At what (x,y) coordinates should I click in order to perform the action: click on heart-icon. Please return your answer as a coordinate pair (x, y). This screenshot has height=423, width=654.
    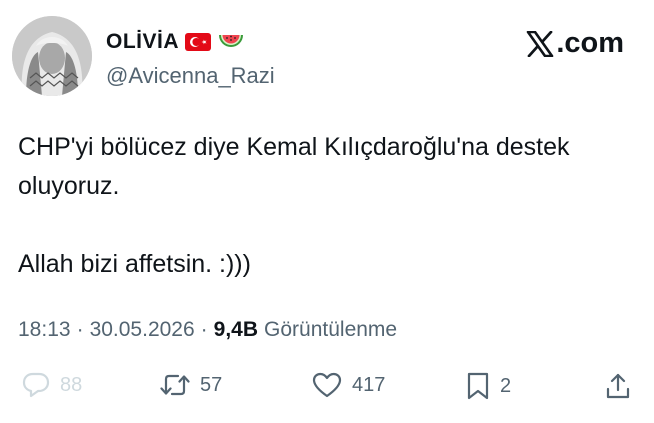
    Looking at the image, I should click on (327, 385).